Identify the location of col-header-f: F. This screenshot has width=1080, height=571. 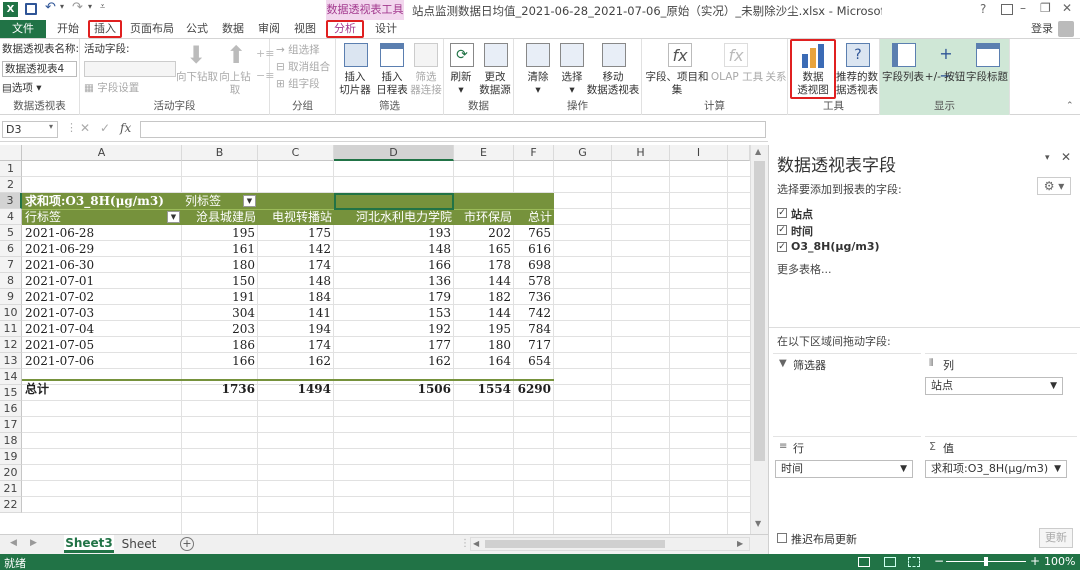
(534, 153).